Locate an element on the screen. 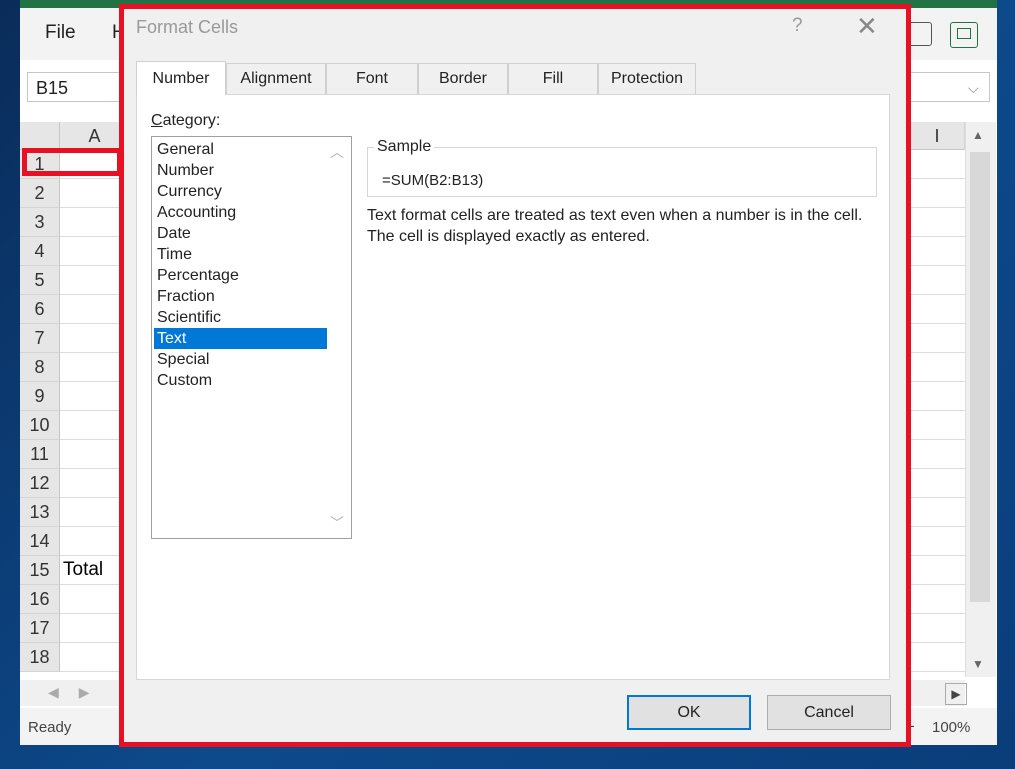 Image resolution: width=1015 pixels, height=769 pixels. row-header: 12 is located at coordinates (40, 483).